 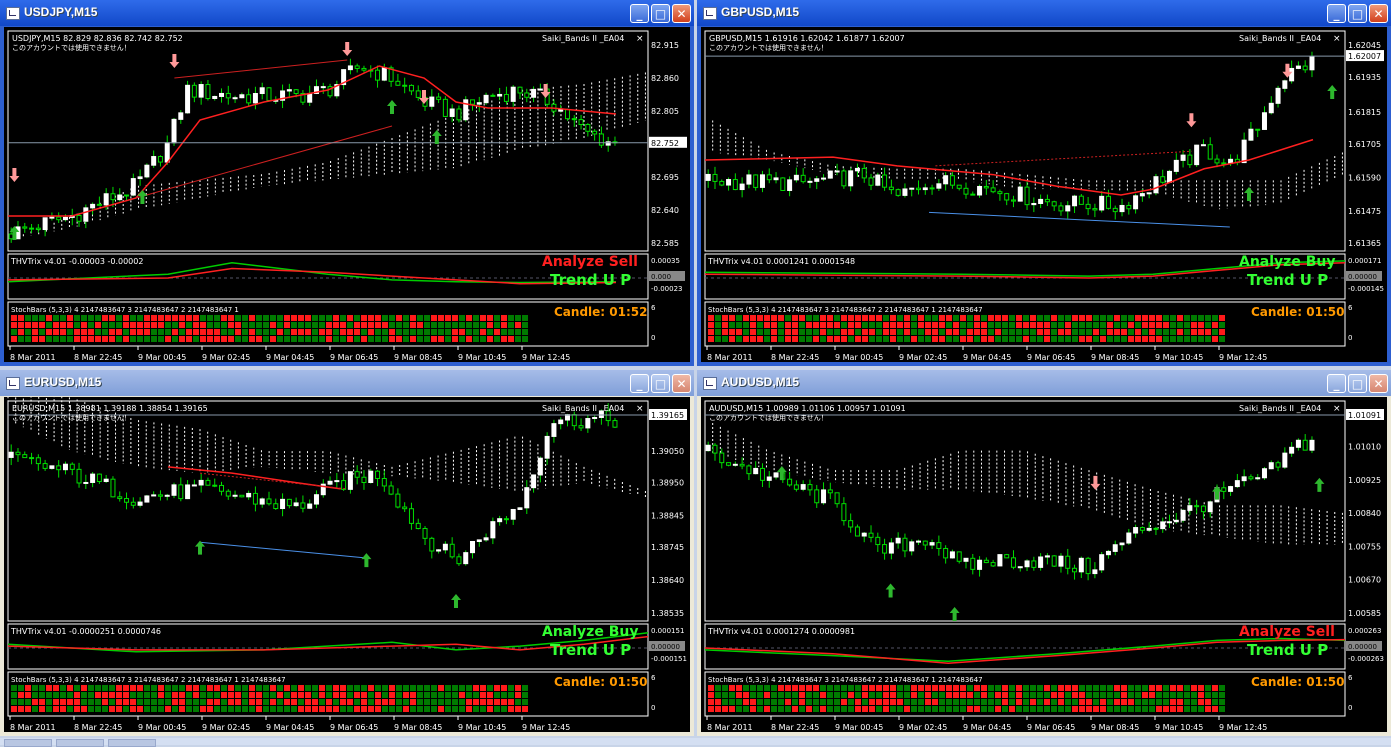 I want to click on window-title: USDJPY,M15, so click(x=61, y=12).